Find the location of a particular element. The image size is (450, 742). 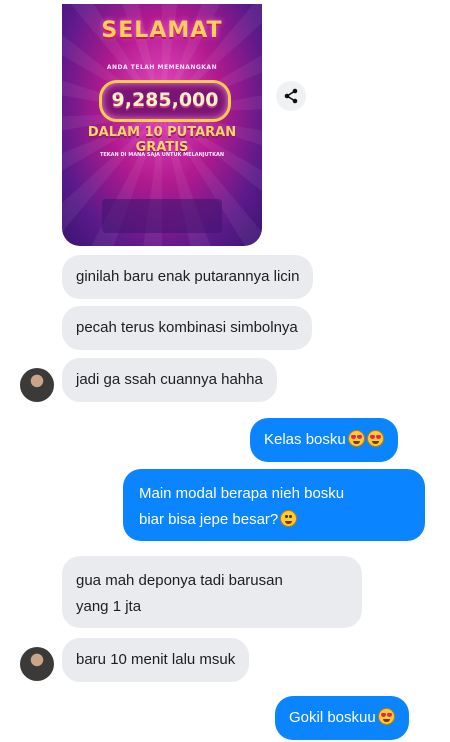

message-incoming: jadi ga ssah cuannya hahha is located at coordinates (169, 380).